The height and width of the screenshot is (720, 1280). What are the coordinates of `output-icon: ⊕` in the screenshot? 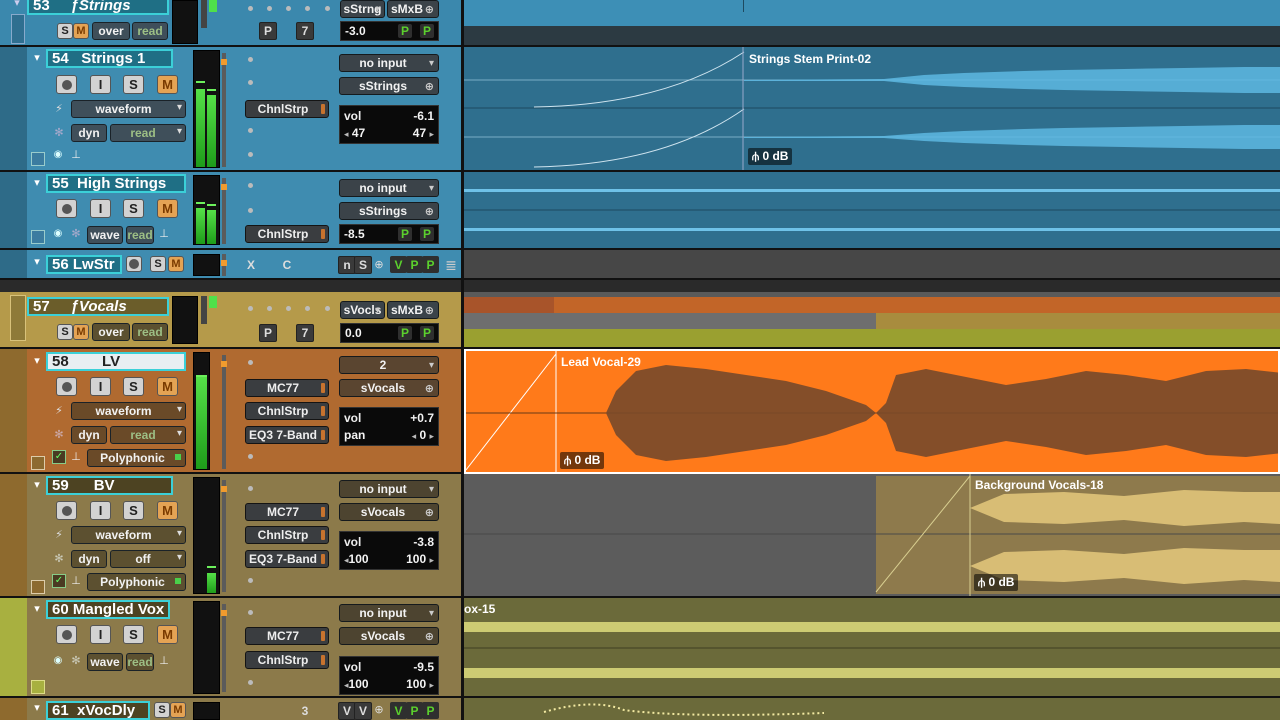 It's located at (379, 265).